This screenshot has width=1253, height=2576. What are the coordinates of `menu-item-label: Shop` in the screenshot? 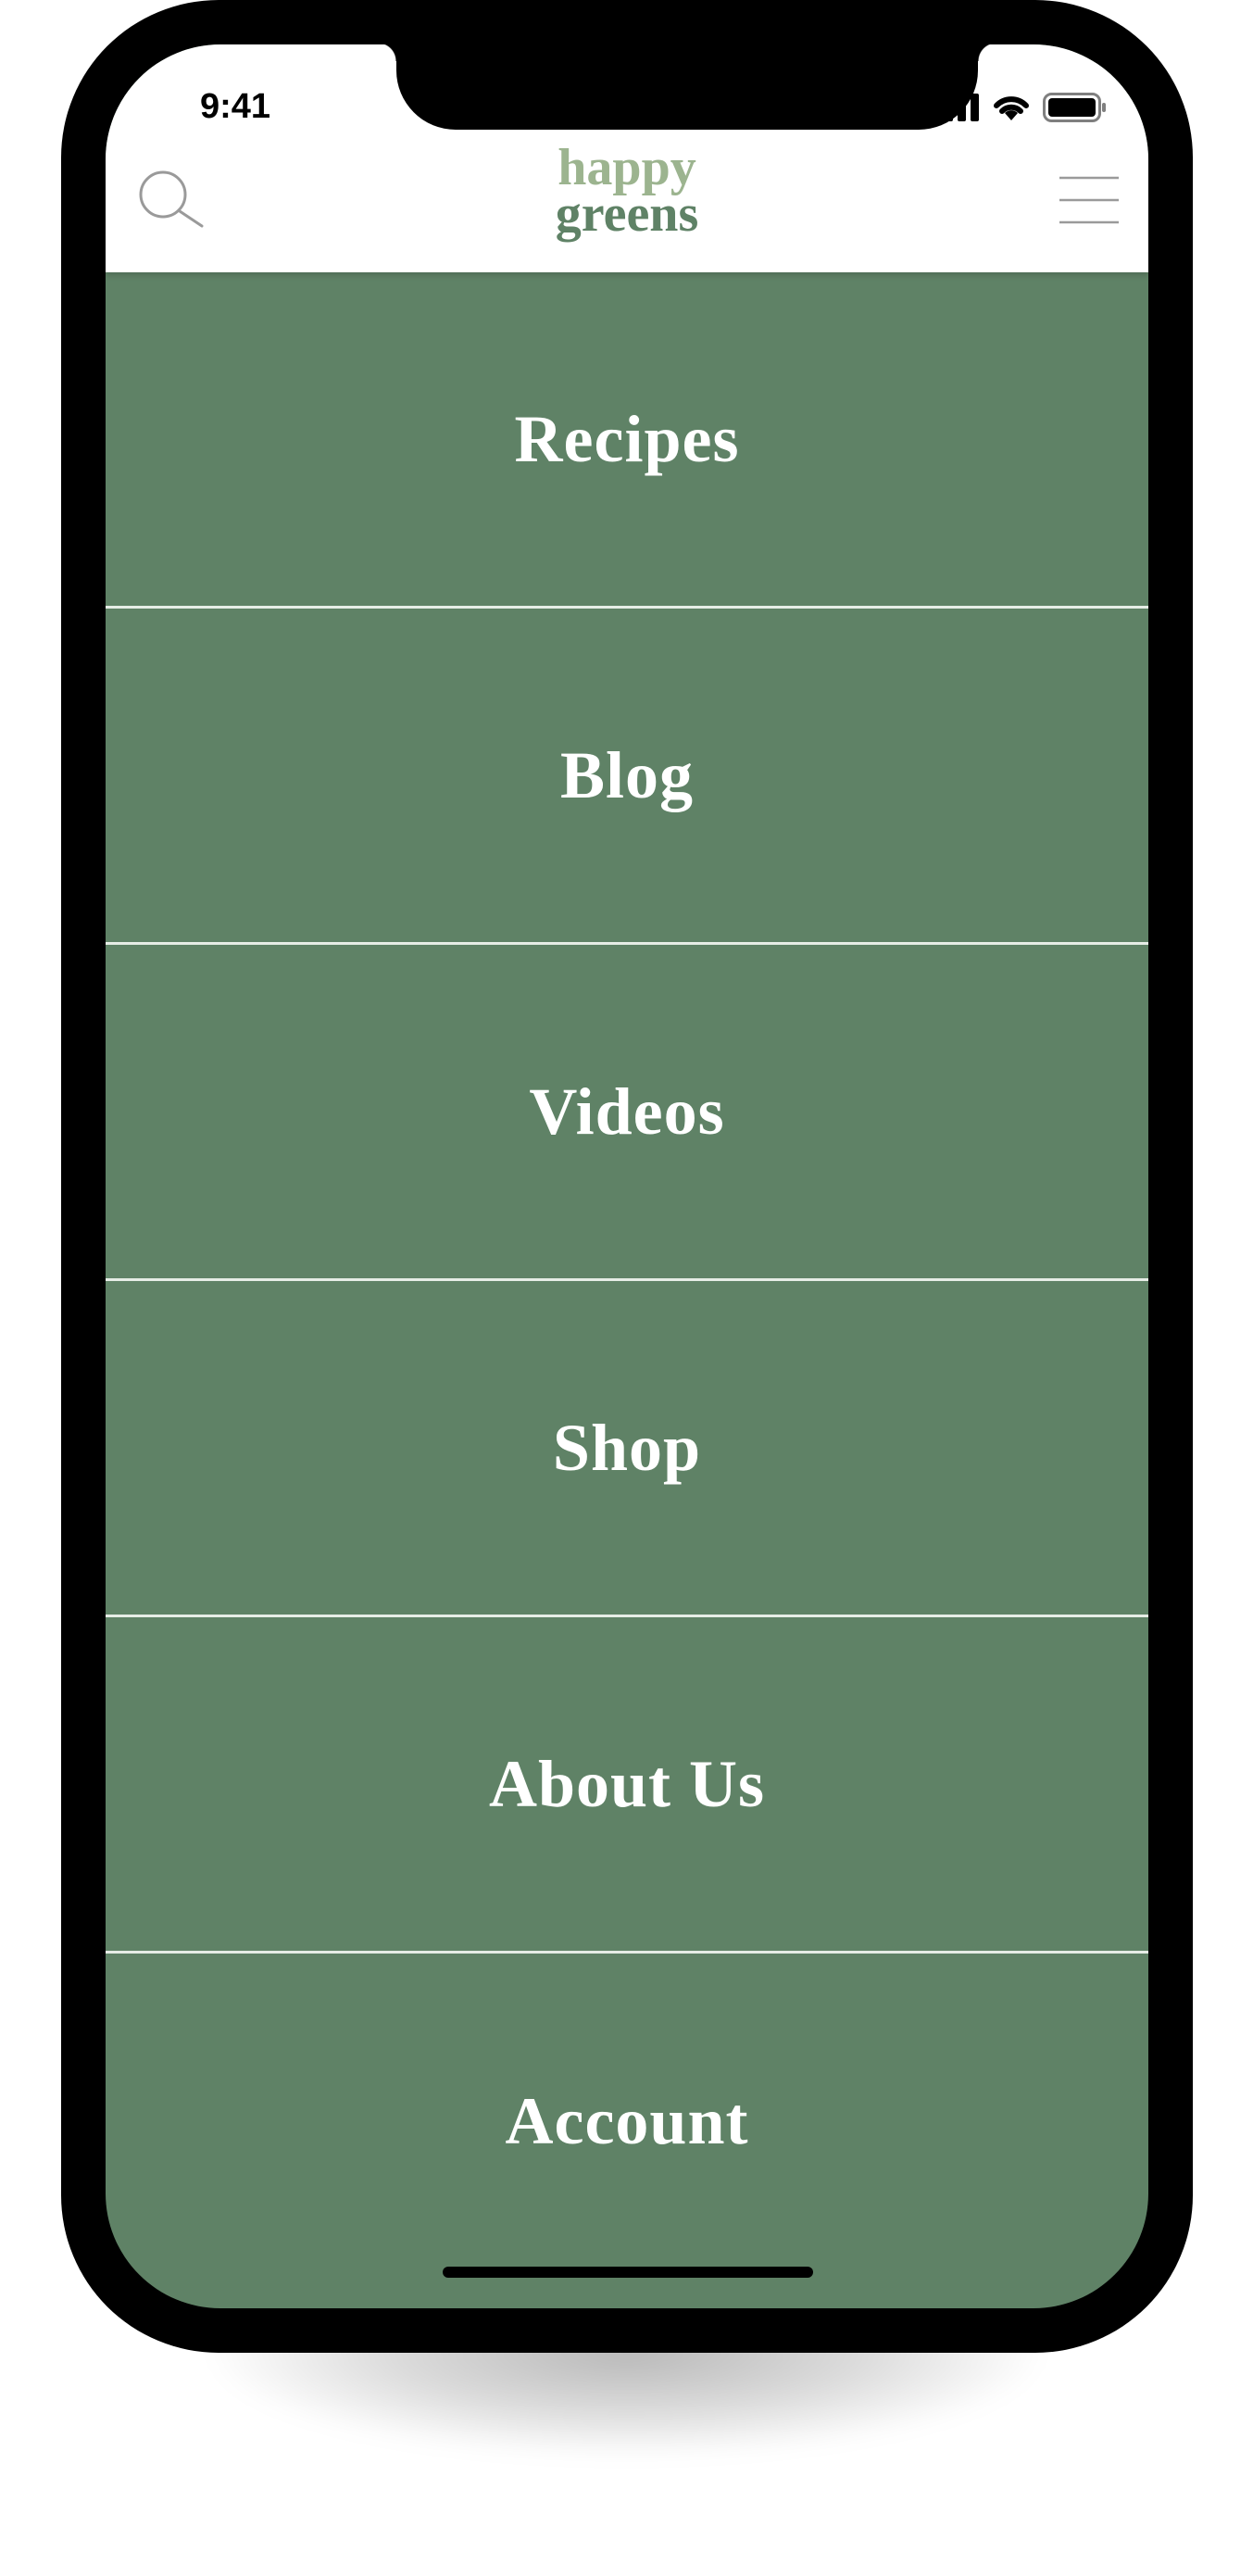 It's located at (627, 1447).